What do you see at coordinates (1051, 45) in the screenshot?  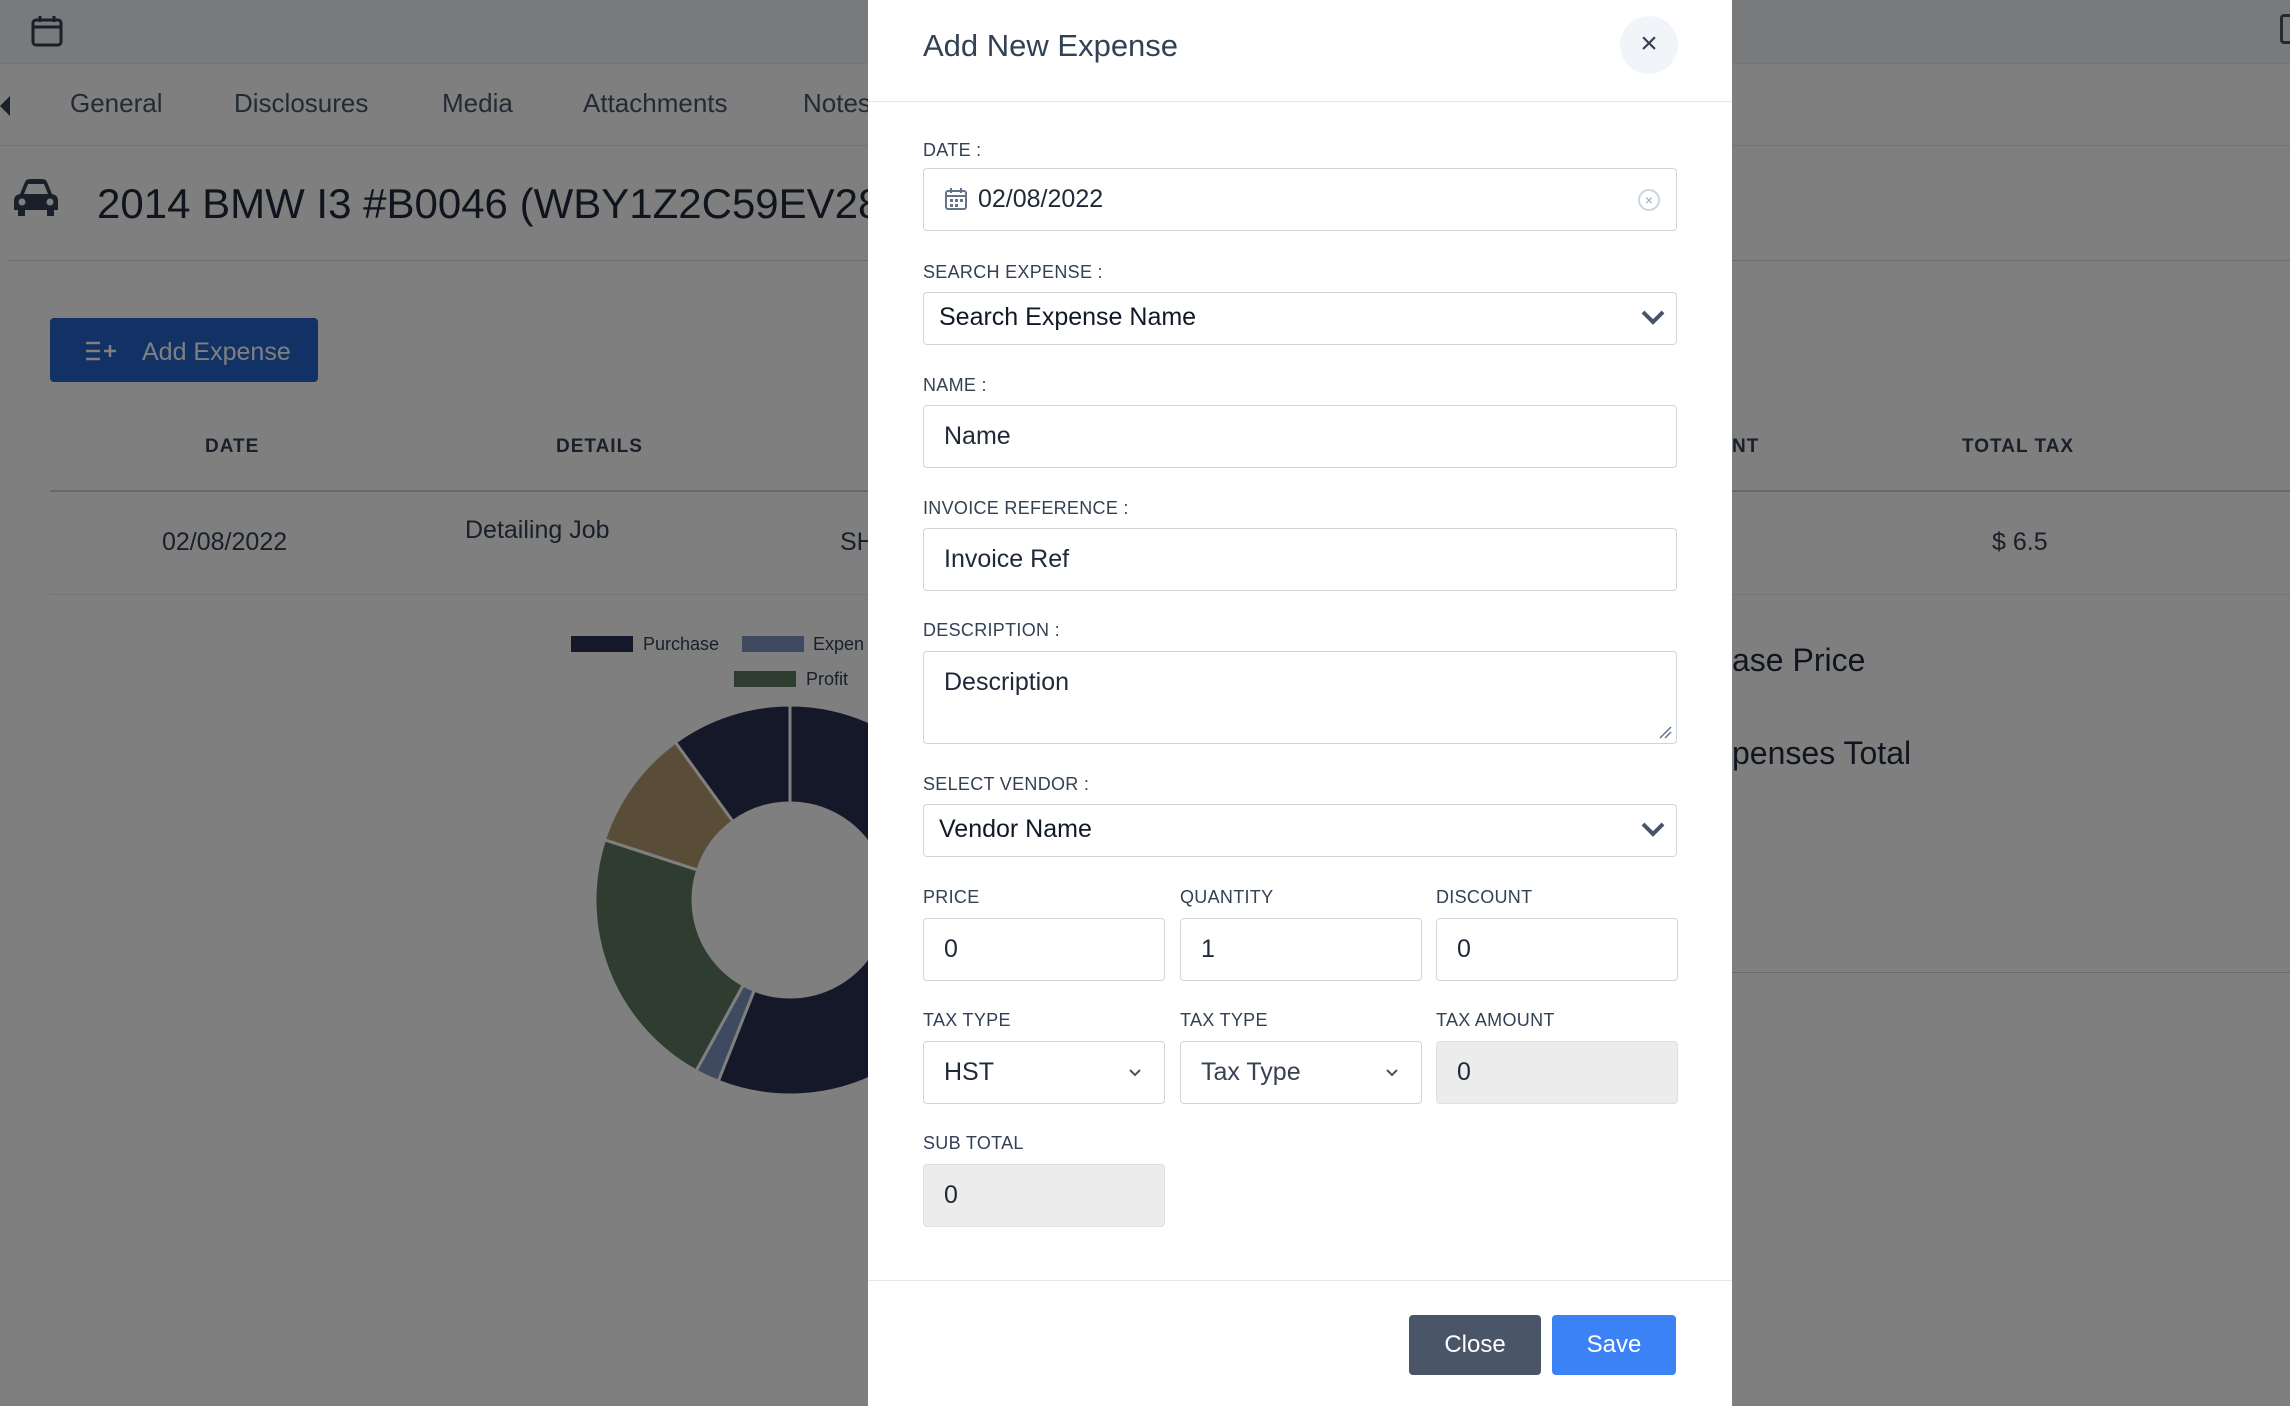 I see `modal-title: Add New Expense` at bounding box center [1051, 45].